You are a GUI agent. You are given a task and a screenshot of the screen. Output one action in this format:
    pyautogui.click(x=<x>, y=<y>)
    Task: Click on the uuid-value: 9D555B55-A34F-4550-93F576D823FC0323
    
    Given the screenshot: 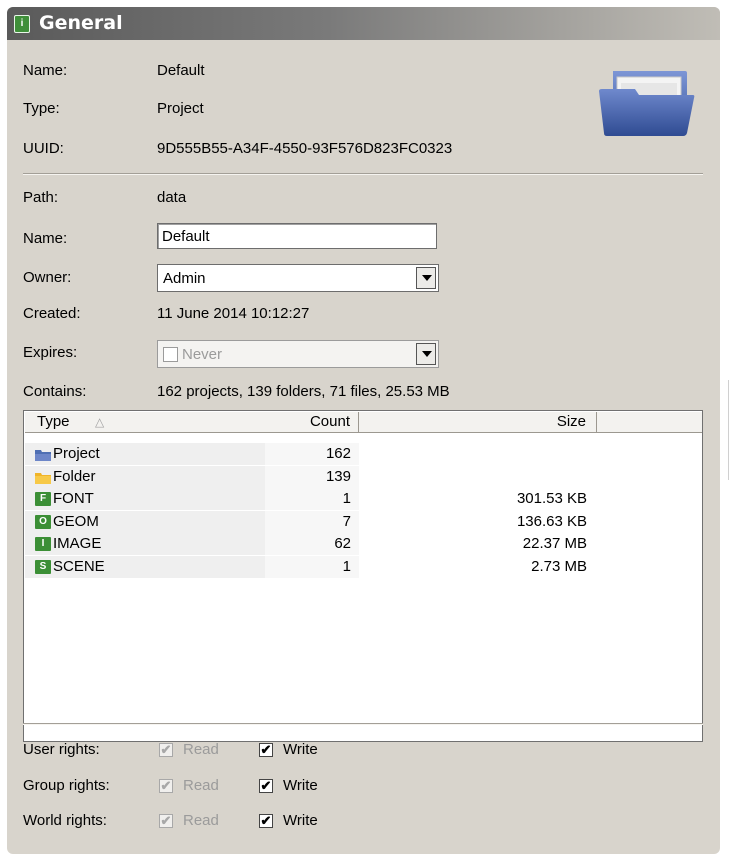 What is the action you would take?
    pyautogui.click(x=305, y=148)
    